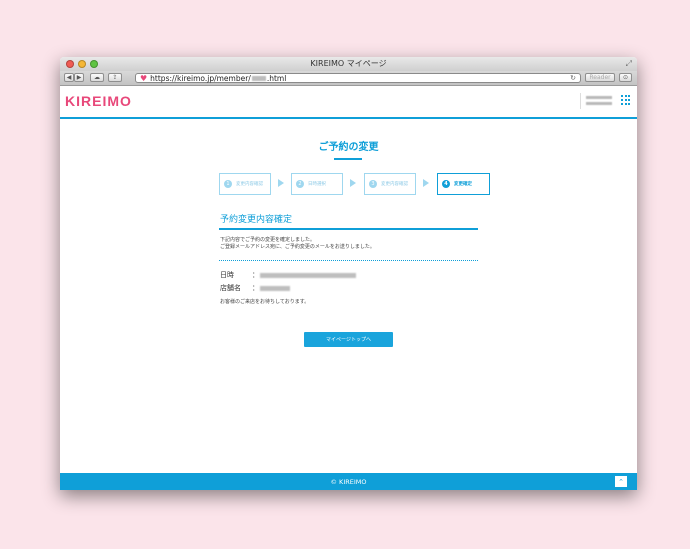  What do you see at coordinates (573, 78) in the screenshot?
I see `reload-icon: ↻` at bounding box center [573, 78].